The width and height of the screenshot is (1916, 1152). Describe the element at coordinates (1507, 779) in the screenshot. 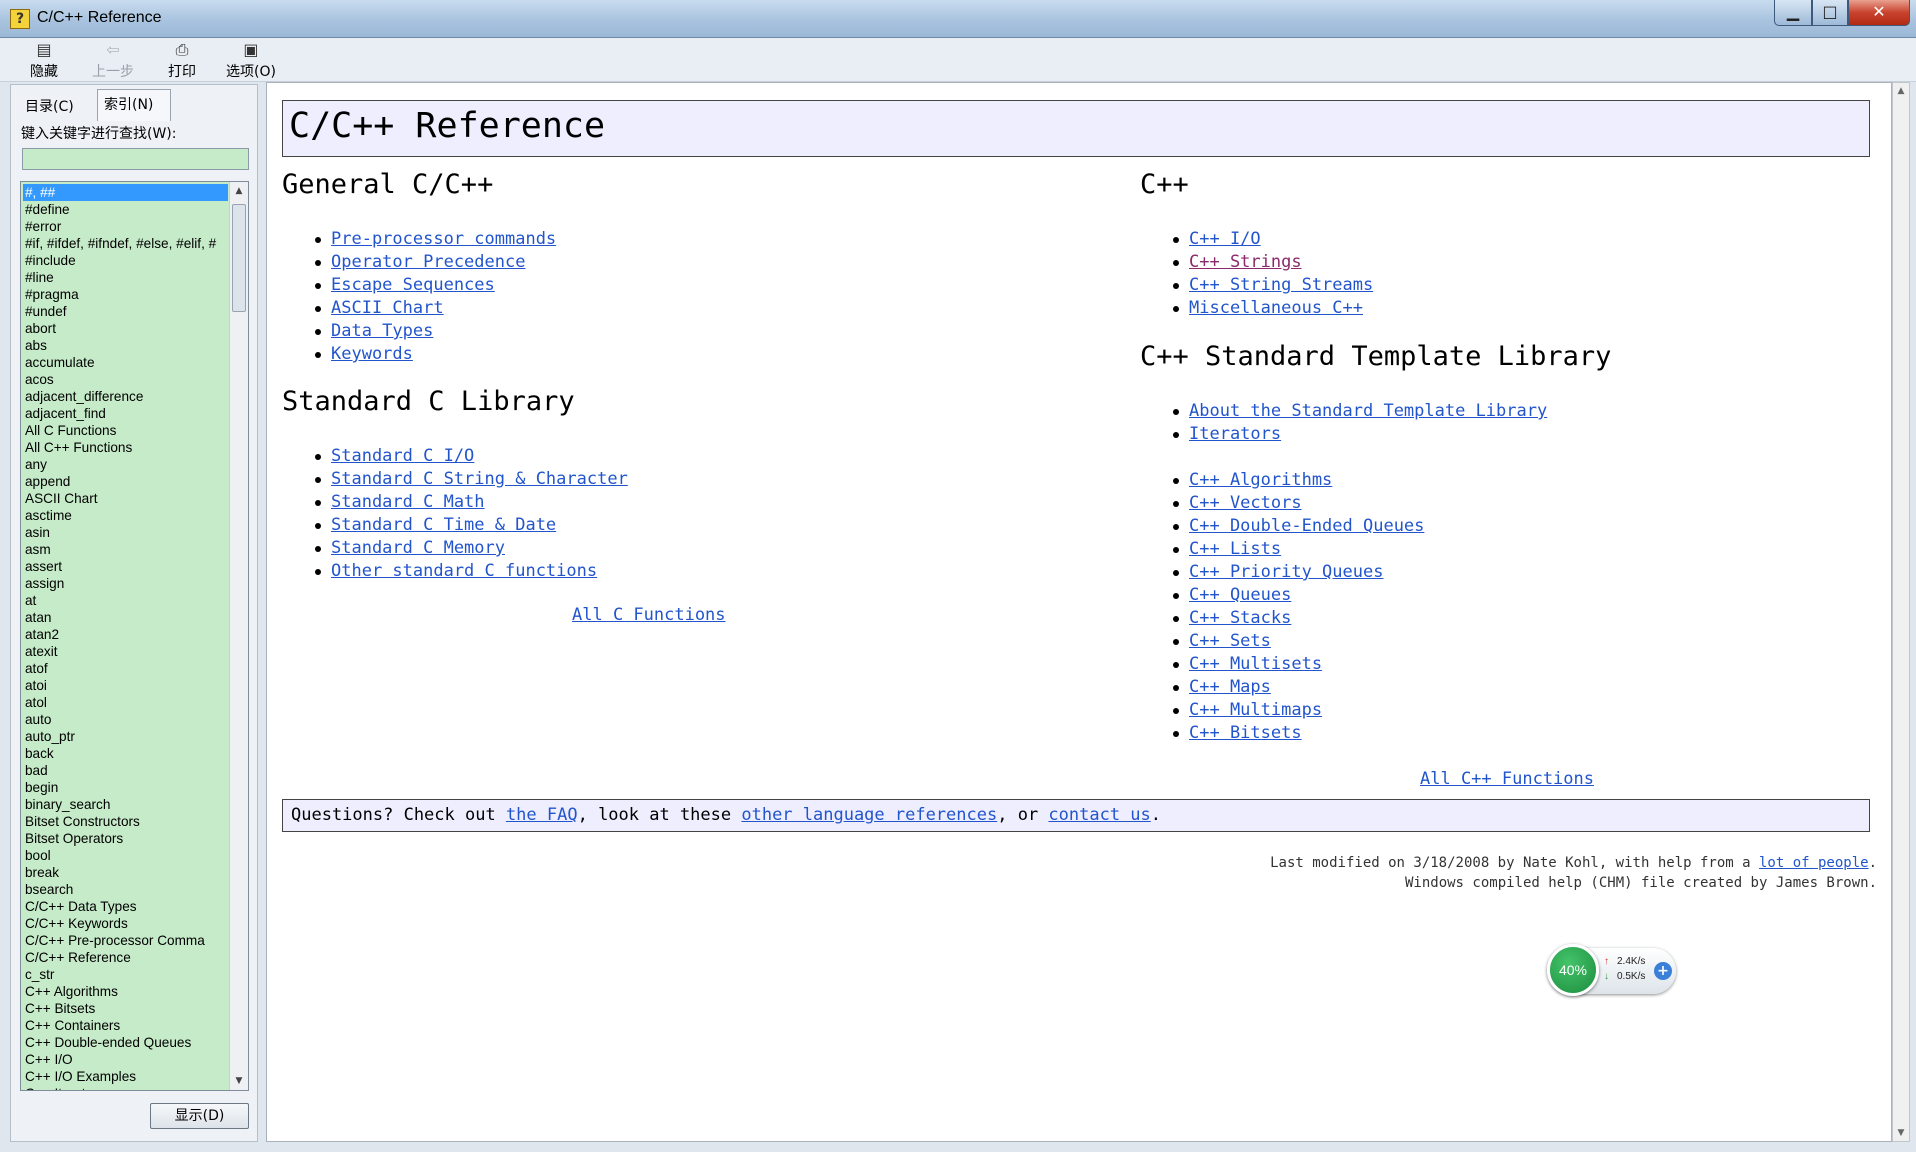

I see `all-cpp-functions-link: All C++ Functions` at that location.